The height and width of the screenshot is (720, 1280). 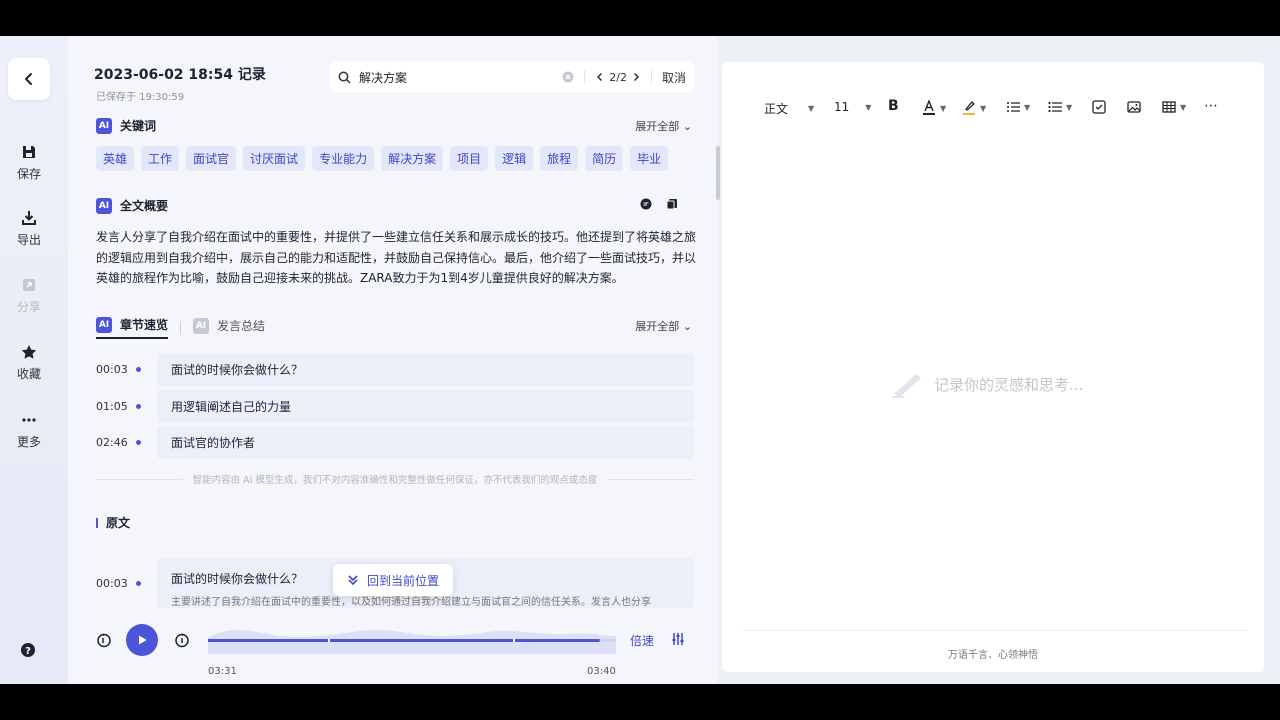 I want to click on chapters-expand-button: 展开全部 ⌄, so click(x=663, y=326).